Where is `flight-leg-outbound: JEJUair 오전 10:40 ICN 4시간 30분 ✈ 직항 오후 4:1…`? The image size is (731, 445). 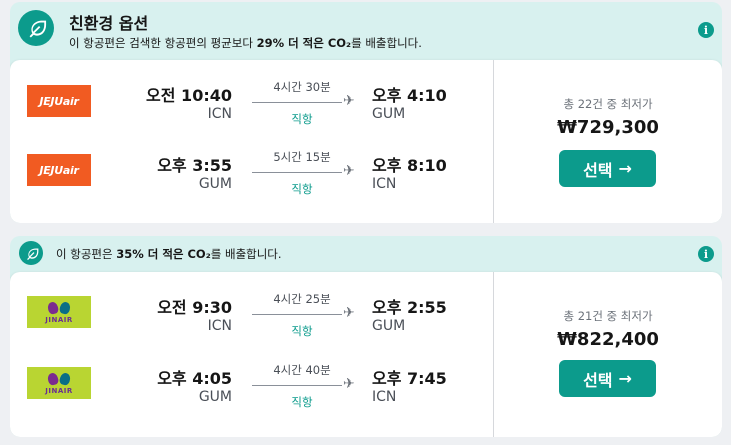
flight-leg-outbound: JEJUair 오전 10:40 ICN 4시간 30분 ✈ 직항 오후 4:1… is located at coordinates (252, 106).